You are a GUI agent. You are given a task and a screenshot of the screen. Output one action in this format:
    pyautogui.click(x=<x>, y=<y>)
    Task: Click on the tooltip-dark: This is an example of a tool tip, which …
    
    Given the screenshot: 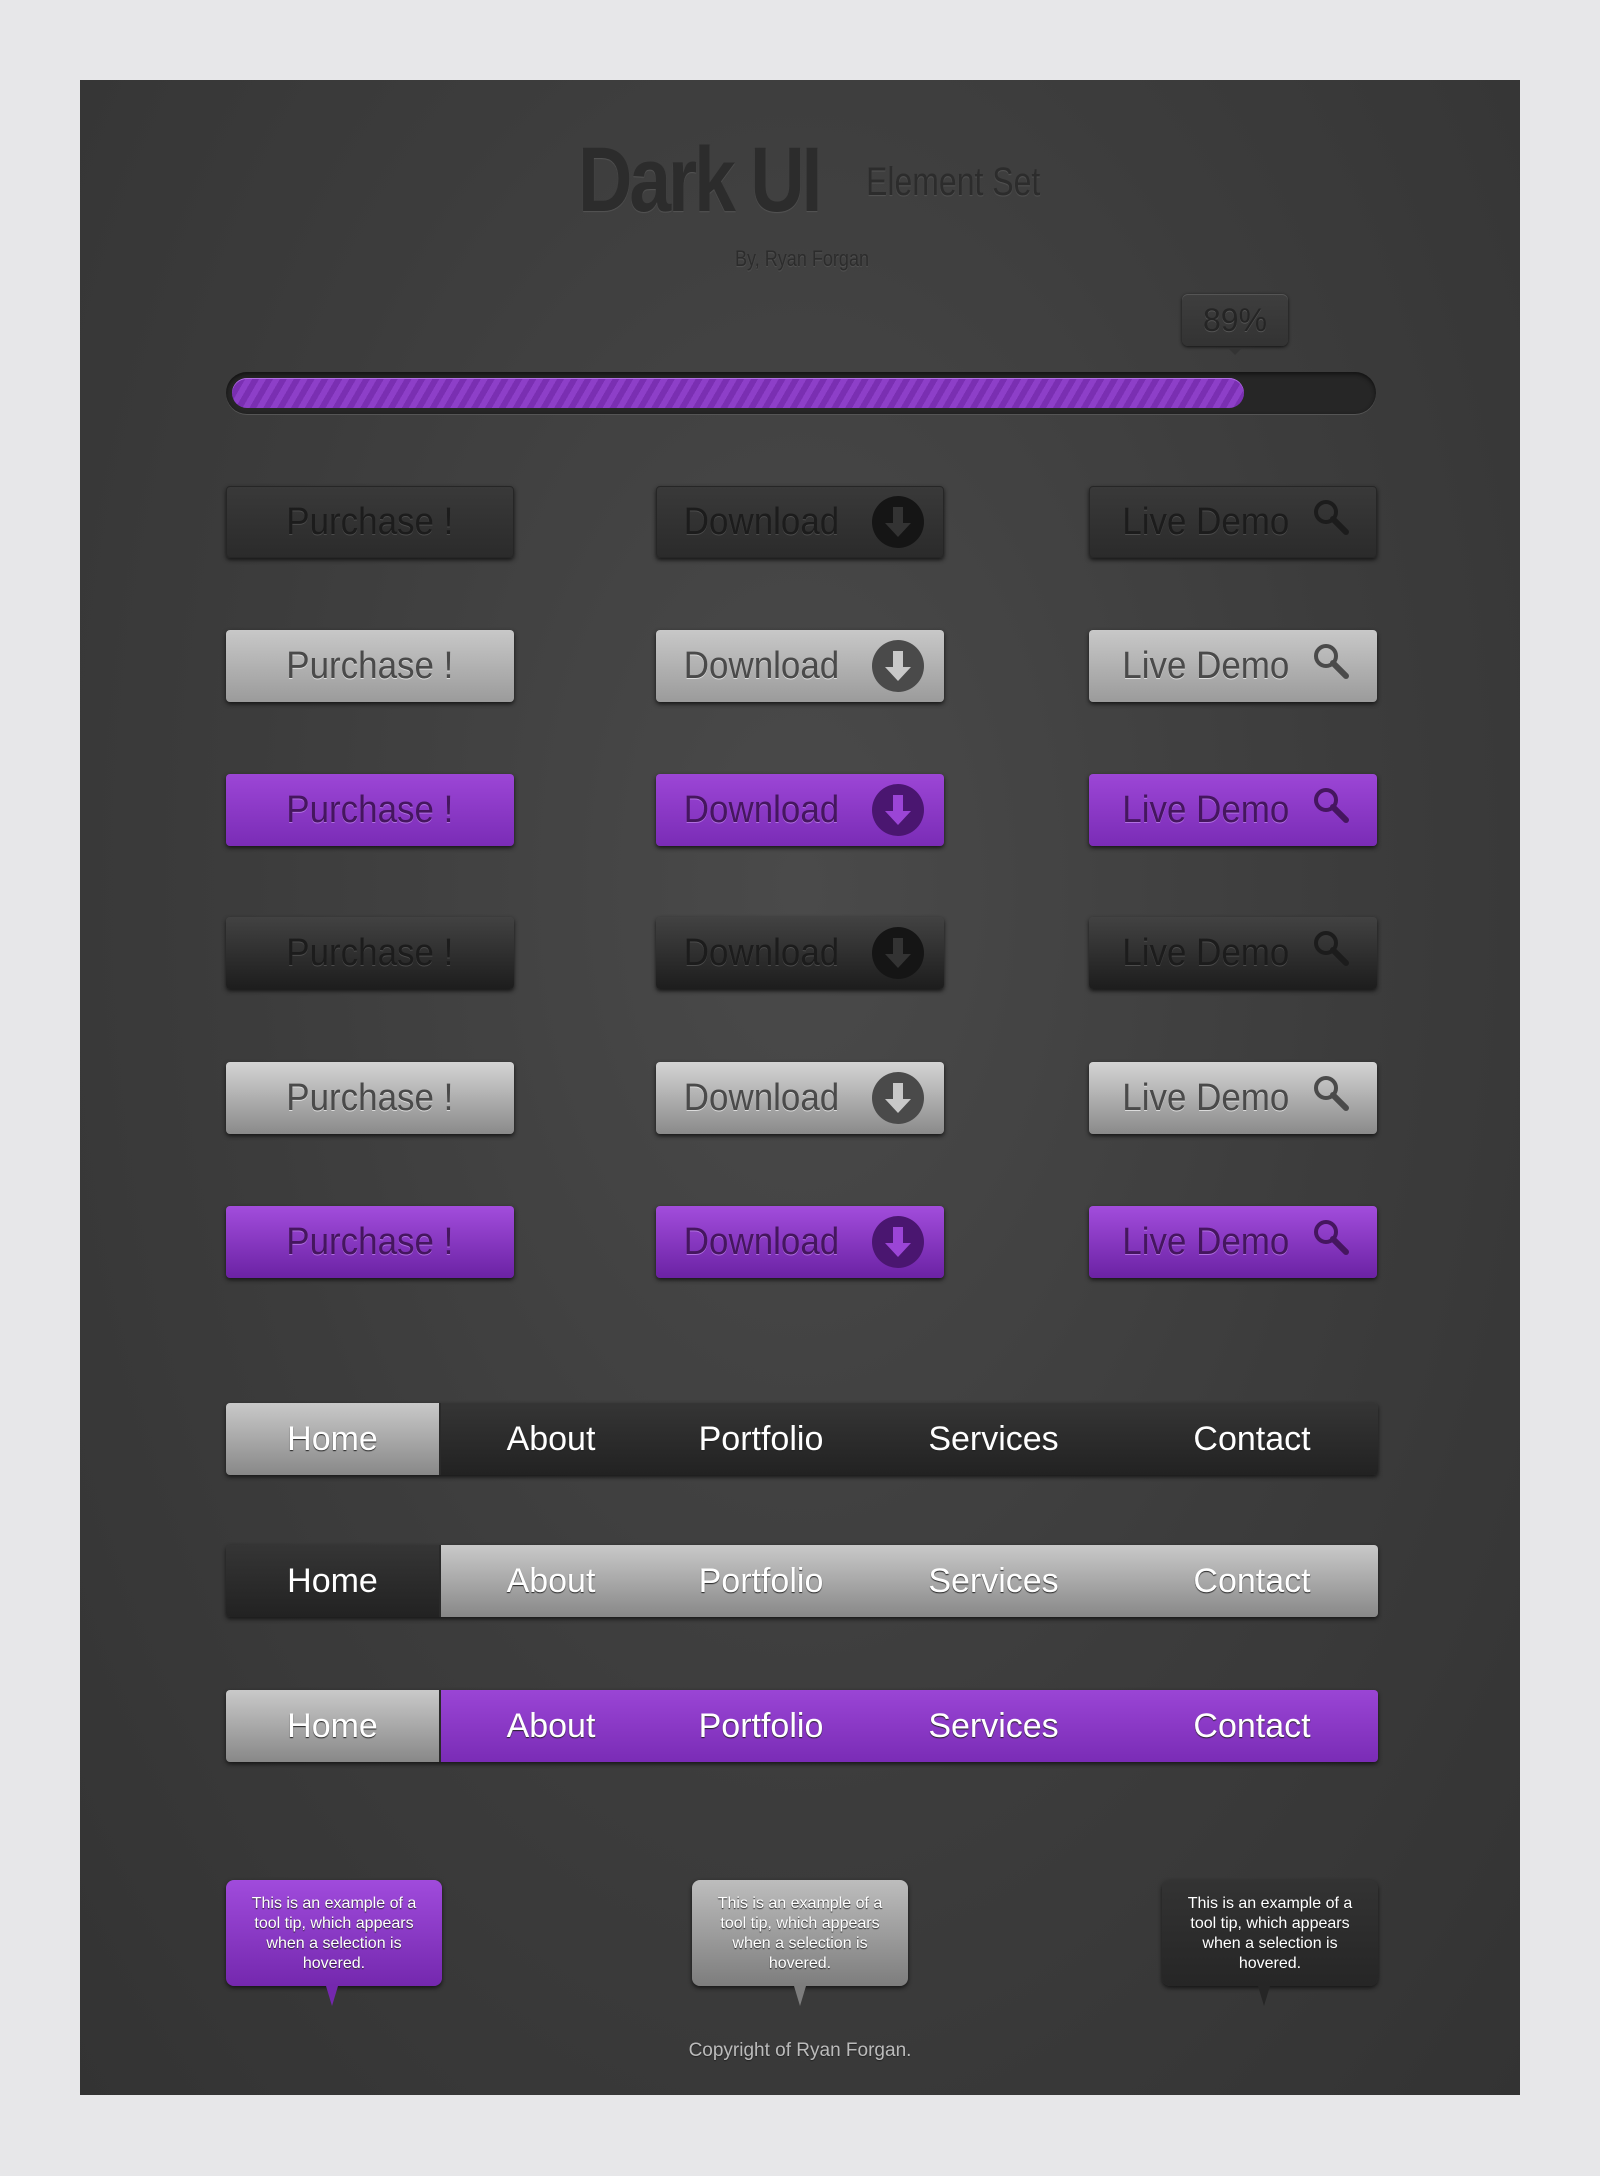 What is the action you would take?
    pyautogui.click(x=1270, y=1943)
    